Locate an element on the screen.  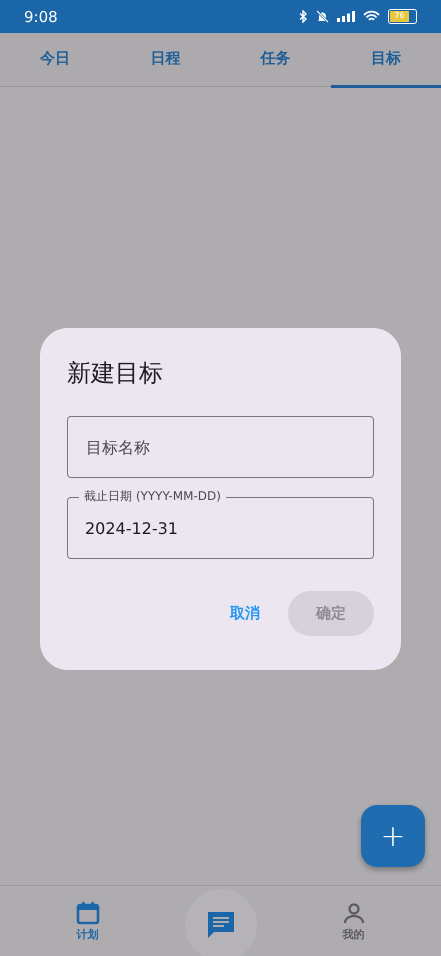
tab: 日程 is located at coordinates (165, 60).